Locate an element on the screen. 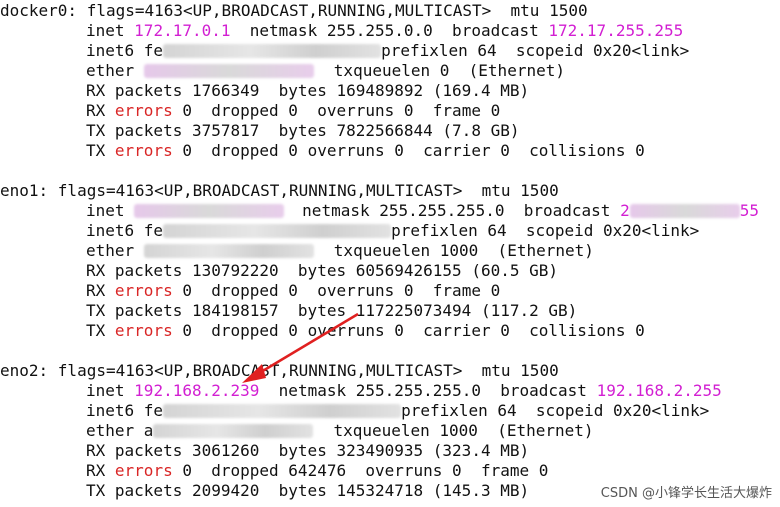 The height and width of the screenshot is (507, 780). arrow-shaft is located at coordinates (307, 344).